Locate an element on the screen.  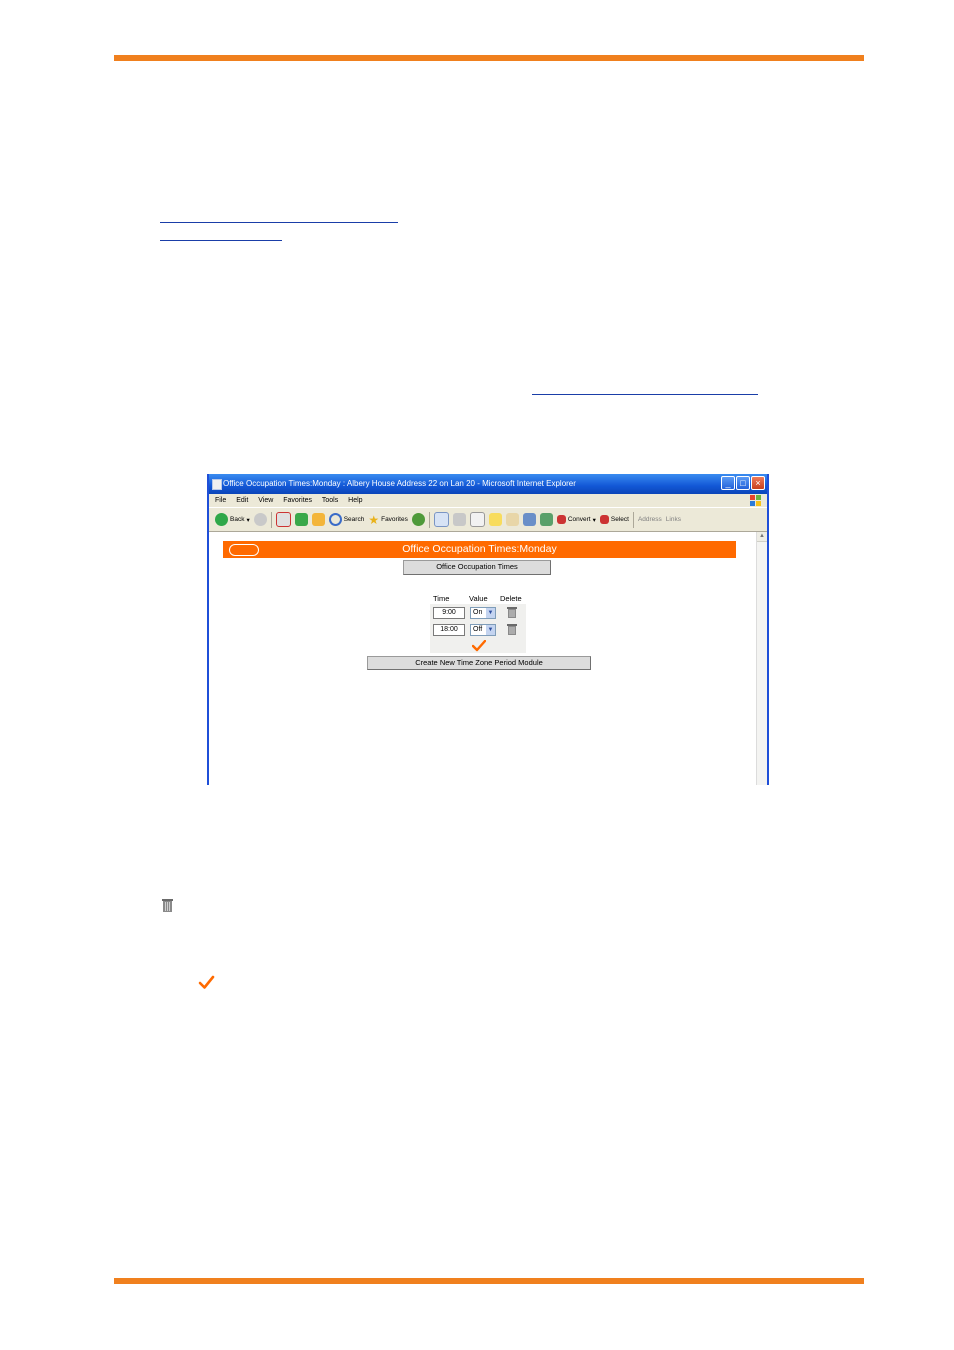
search-button: Search is located at coordinates (346, 519).